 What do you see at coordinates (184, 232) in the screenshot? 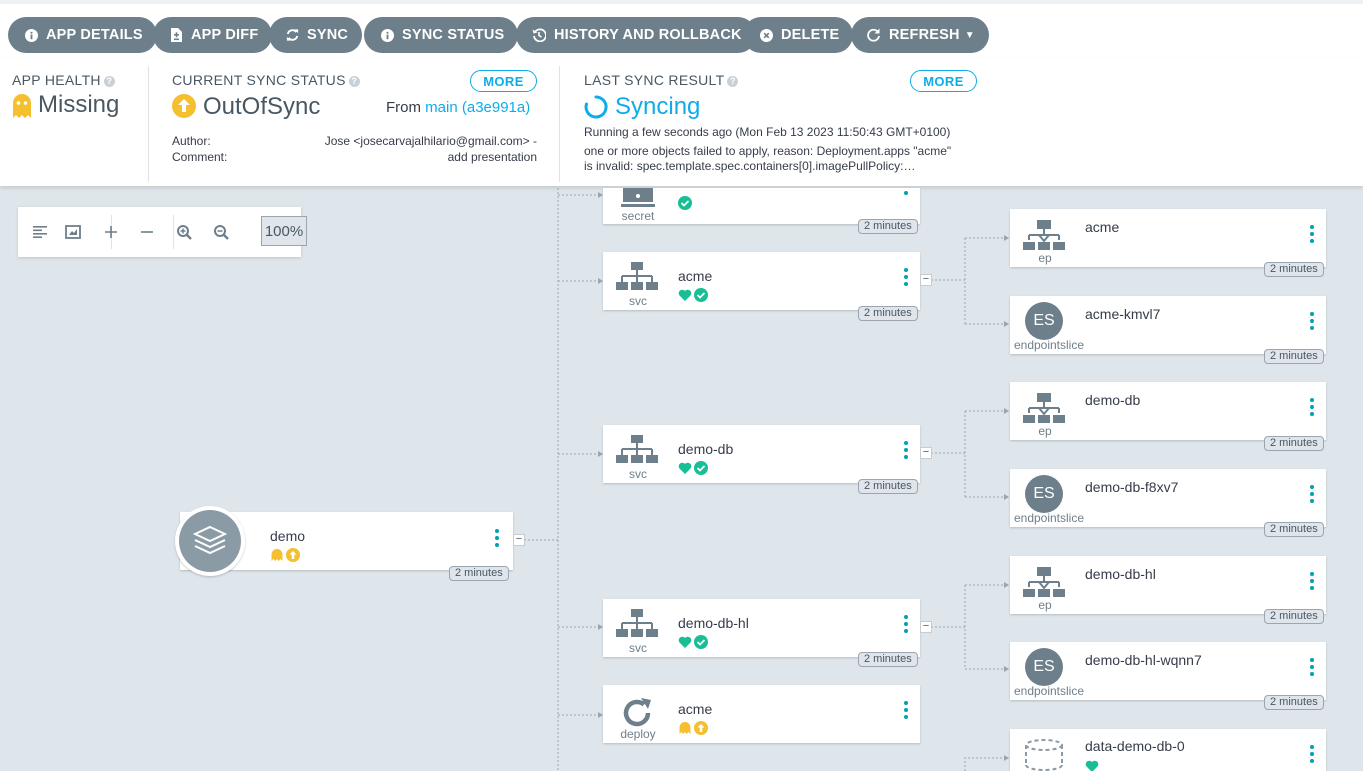
I see `zoom-in-icon` at bounding box center [184, 232].